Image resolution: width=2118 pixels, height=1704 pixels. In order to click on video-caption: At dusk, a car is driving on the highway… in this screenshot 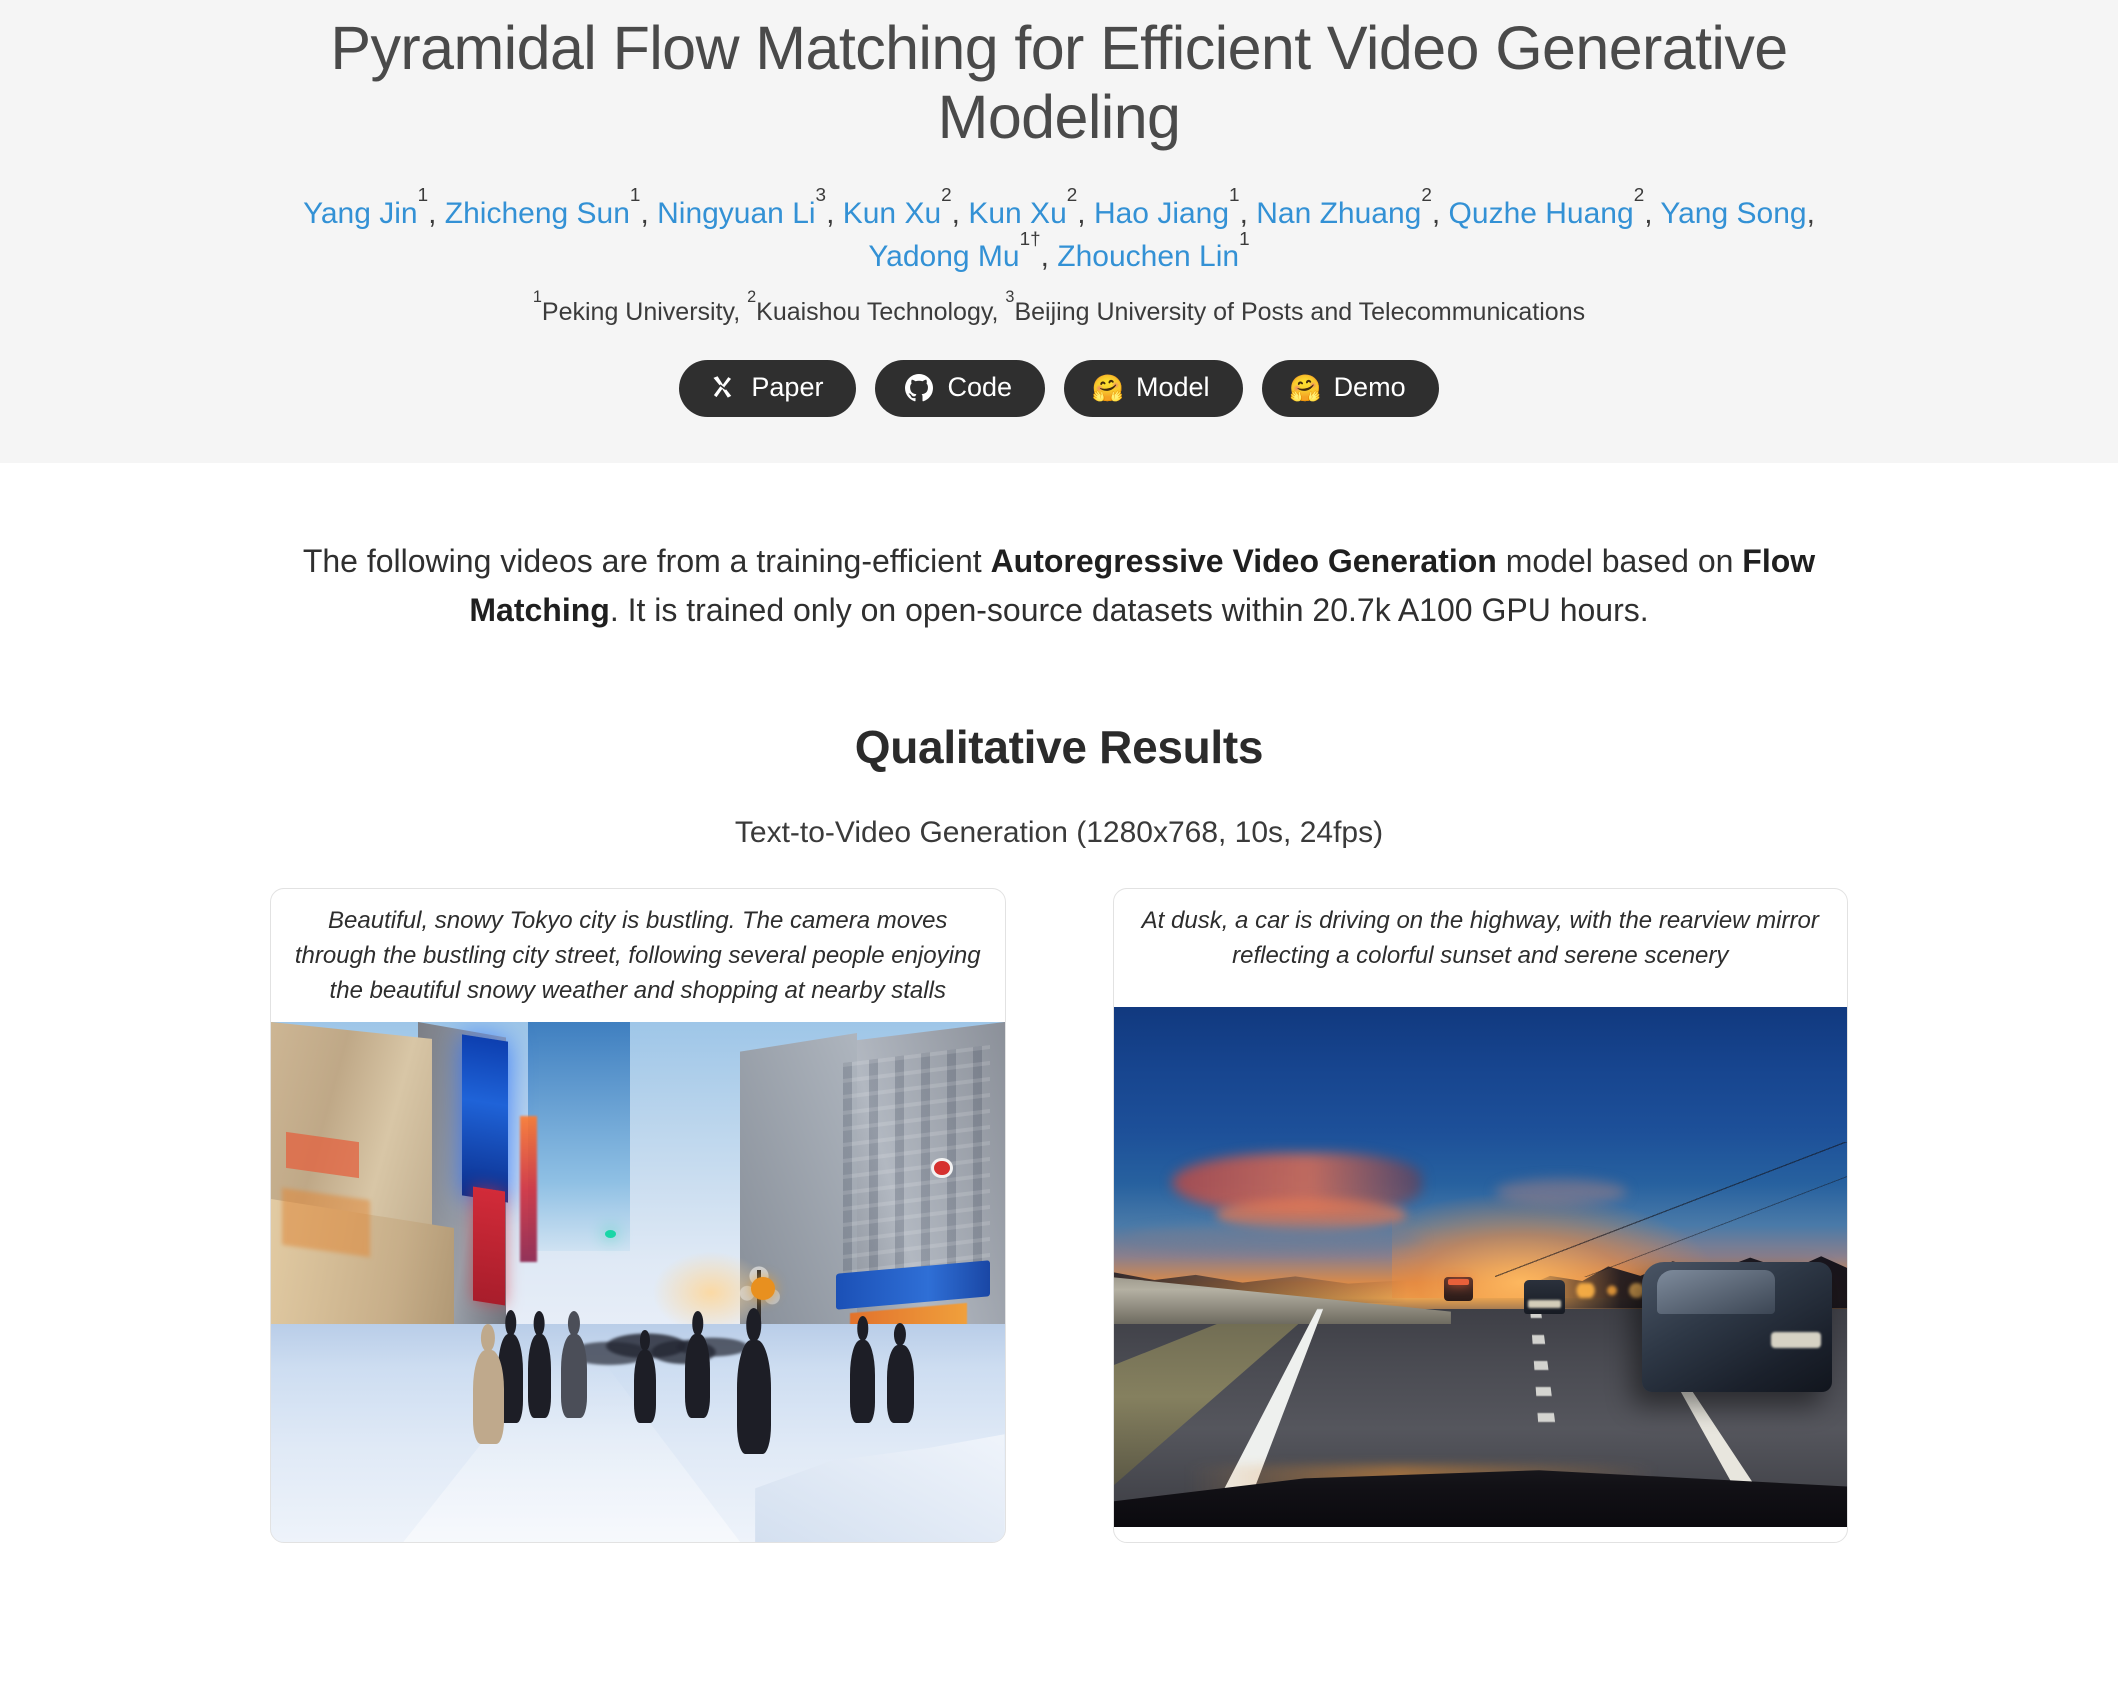, I will do `click(1480, 938)`.